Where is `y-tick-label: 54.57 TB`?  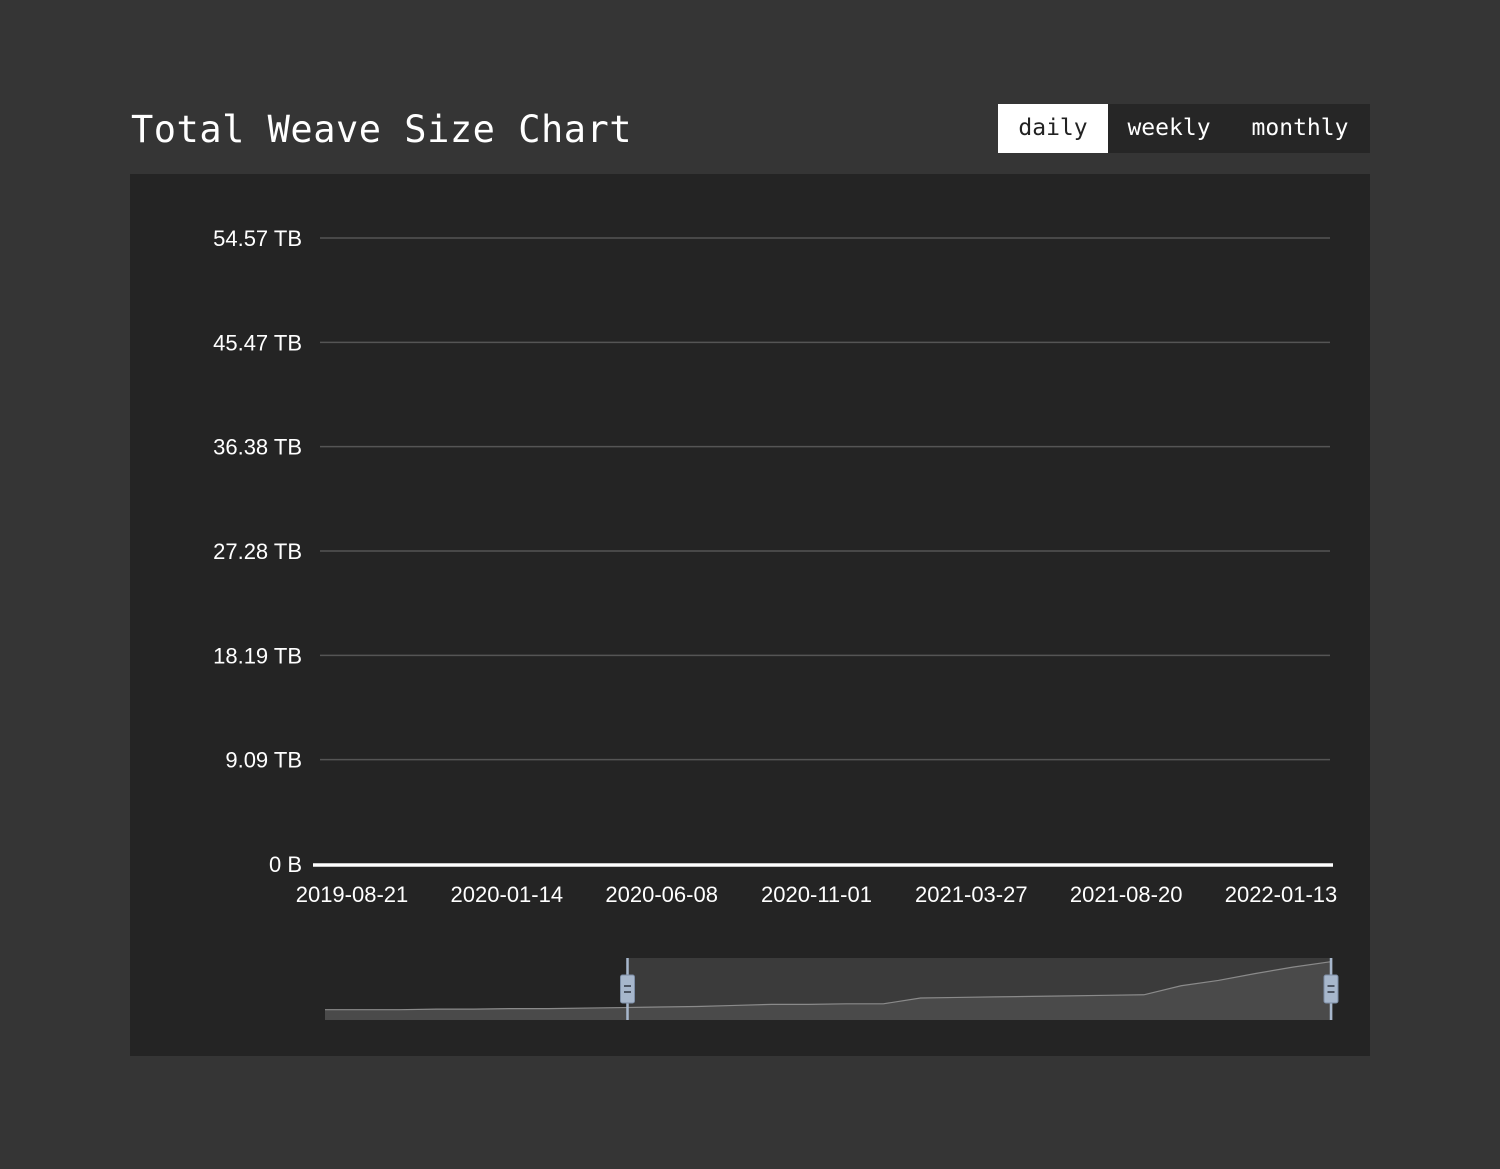 y-tick-label: 54.57 TB is located at coordinates (257, 238).